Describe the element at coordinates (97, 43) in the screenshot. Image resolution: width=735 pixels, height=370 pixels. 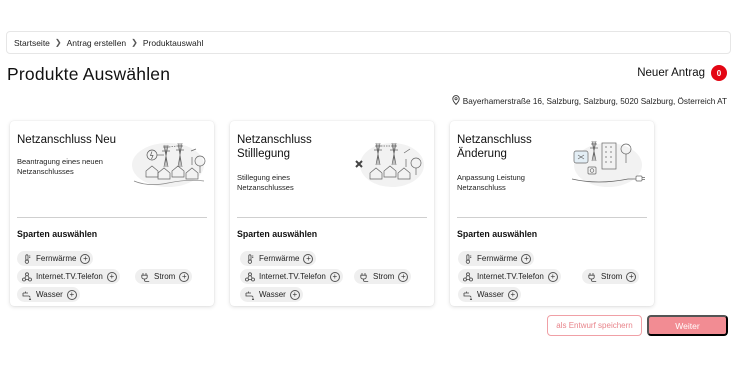
I see `breadcrumb-item-antrag-erstellen: Antrag erstellen` at that location.